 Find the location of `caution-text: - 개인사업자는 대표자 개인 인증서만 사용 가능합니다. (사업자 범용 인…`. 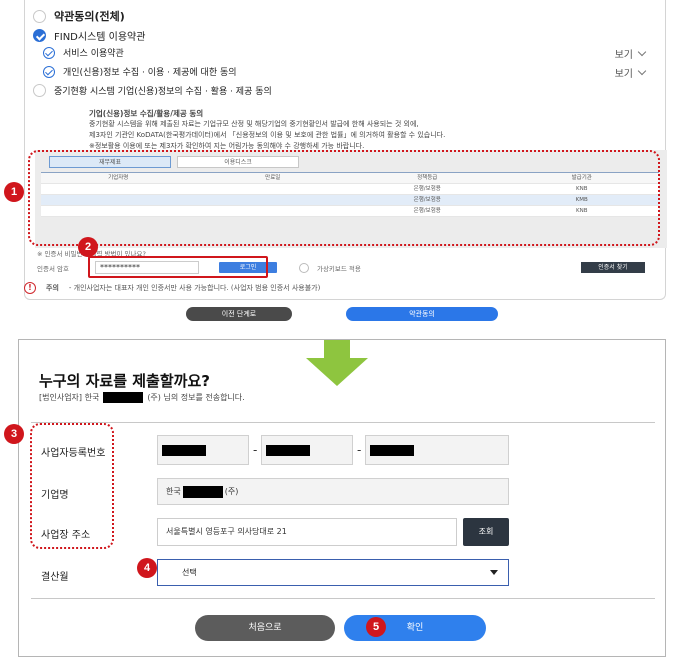

caution-text: - 개인사업자는 대표자 개인 인증서만 사용 가능합니다. (사업자 범용 인… is located at coordinates (194, 288).